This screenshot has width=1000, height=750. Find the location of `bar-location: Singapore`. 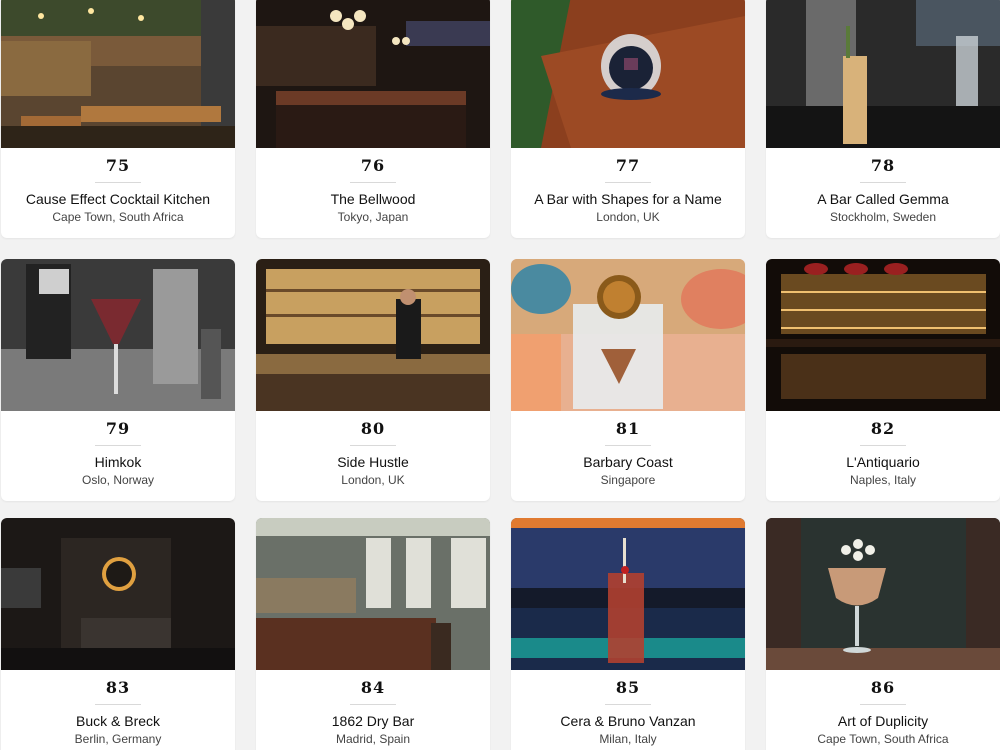

bar-location: Singapore is located at coordinates (628, 480).